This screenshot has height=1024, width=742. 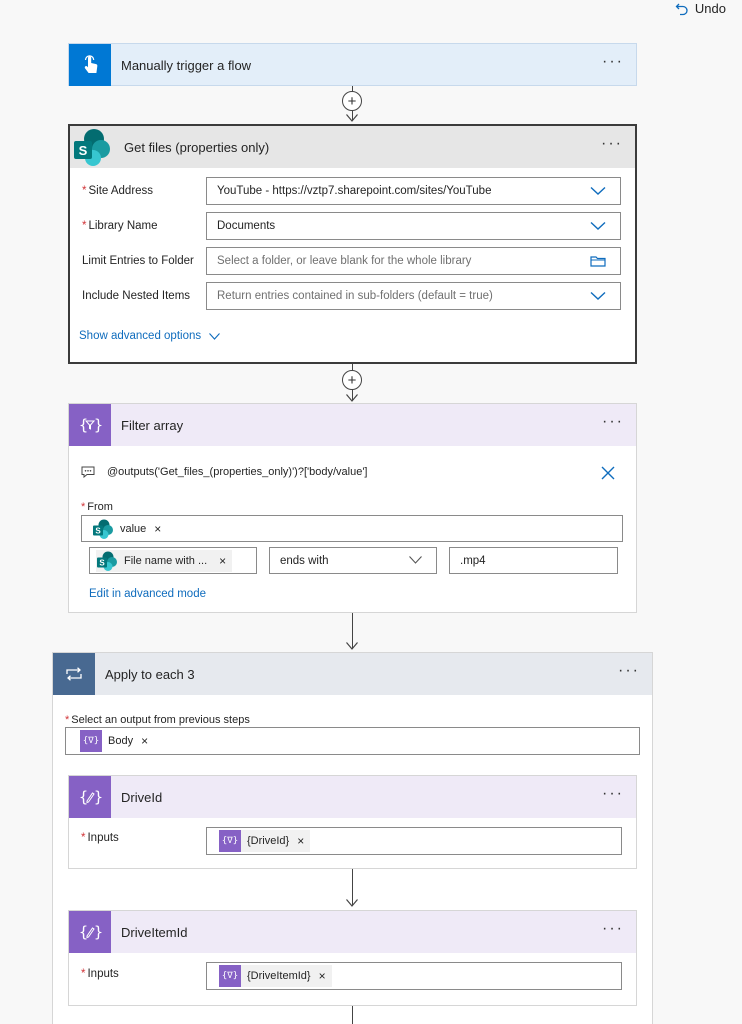 I want to click on driveitemid-header: {} DriveItemId ···, so click(x=352, y=932).